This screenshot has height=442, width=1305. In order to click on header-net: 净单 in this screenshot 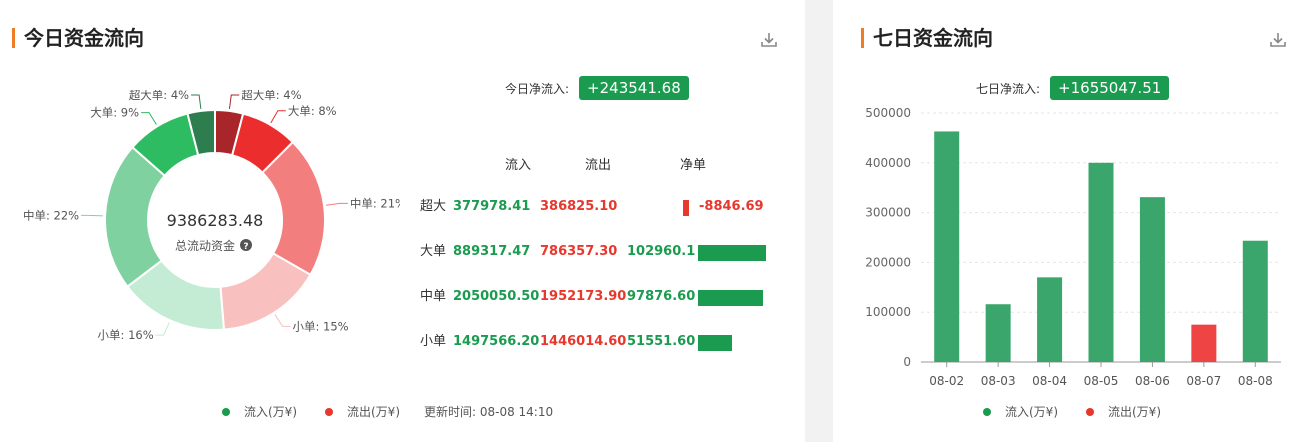, I will do `click(693, 165)`.